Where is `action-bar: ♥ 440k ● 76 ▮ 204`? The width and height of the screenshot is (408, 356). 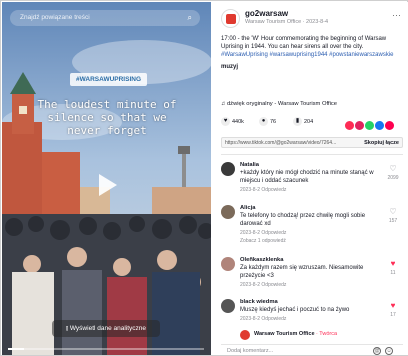
action-bar: ♥ 440k ● 76 ▮ 204 is located at coordinates (312, 123).